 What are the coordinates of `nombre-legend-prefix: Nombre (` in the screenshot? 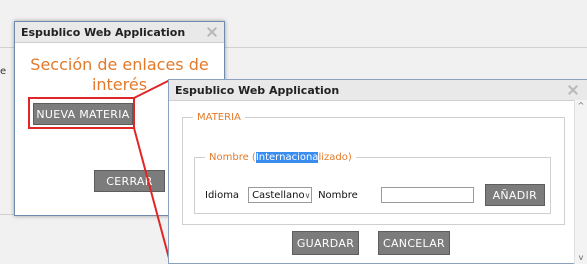 It's located at (232, 157).